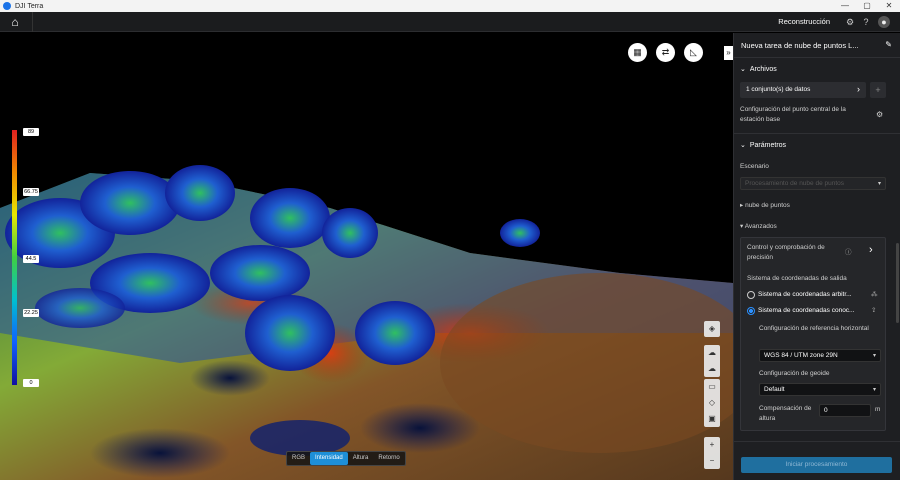 This screenshot has height=480, width=900. Describe the element at coordinates (31, 132) in the screenshot. I see `legend-tick-max: 89` at that location.